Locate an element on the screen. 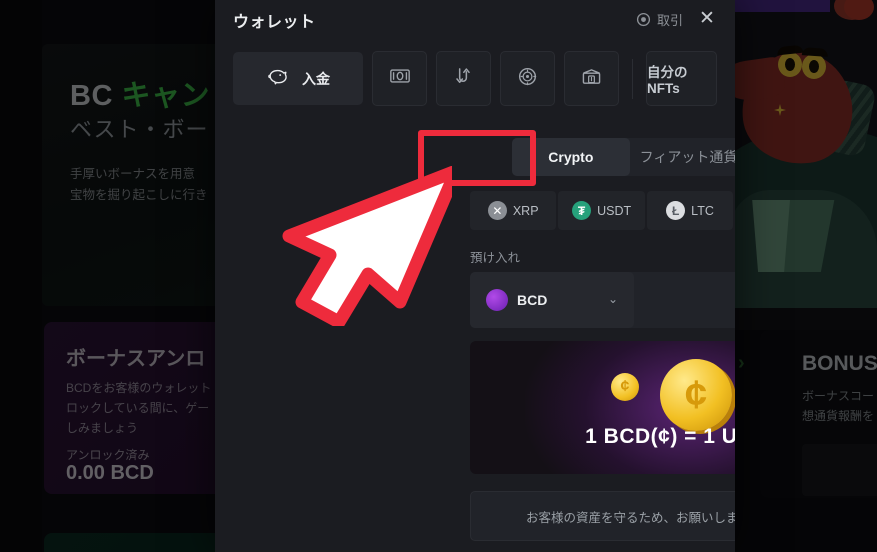 The width and height of the screenshot is (877, 552). big-coin-icon: ¢ is located at coordinates (696, 395).